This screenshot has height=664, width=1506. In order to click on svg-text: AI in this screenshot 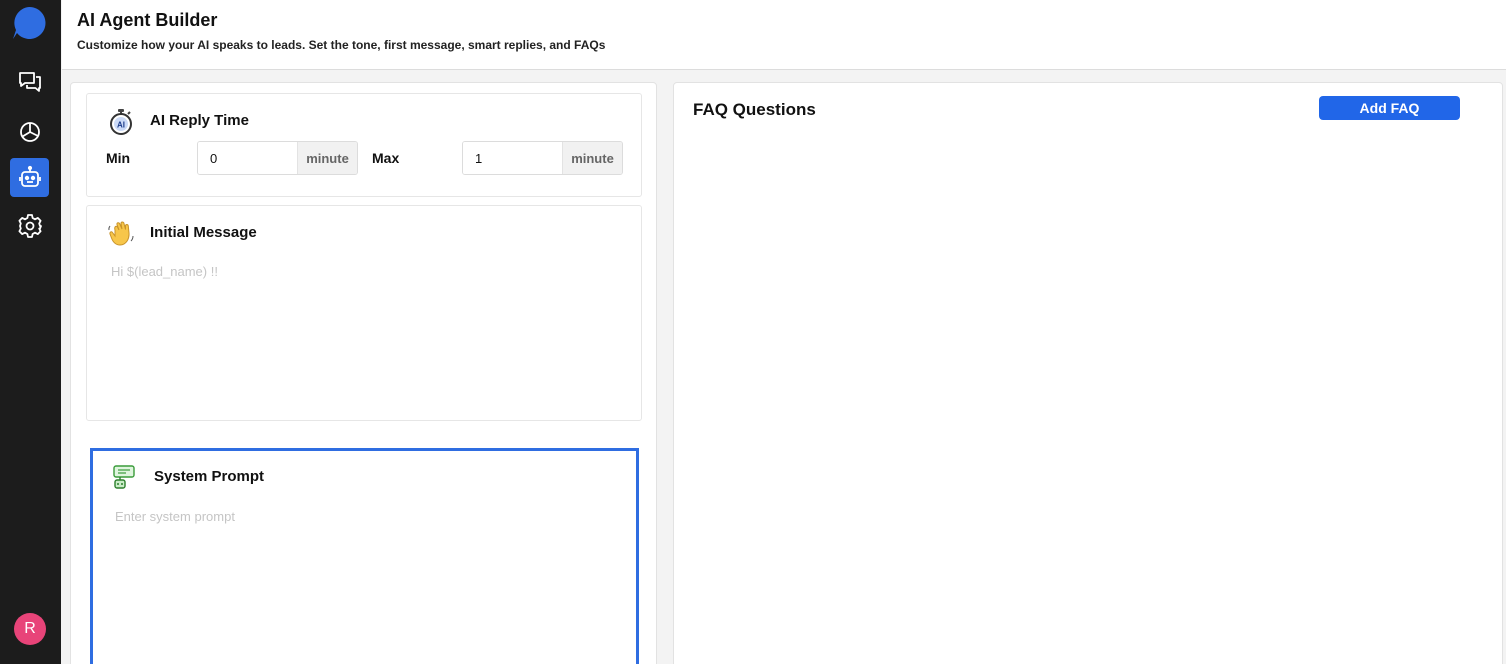, I will do `click(121, 125)`.